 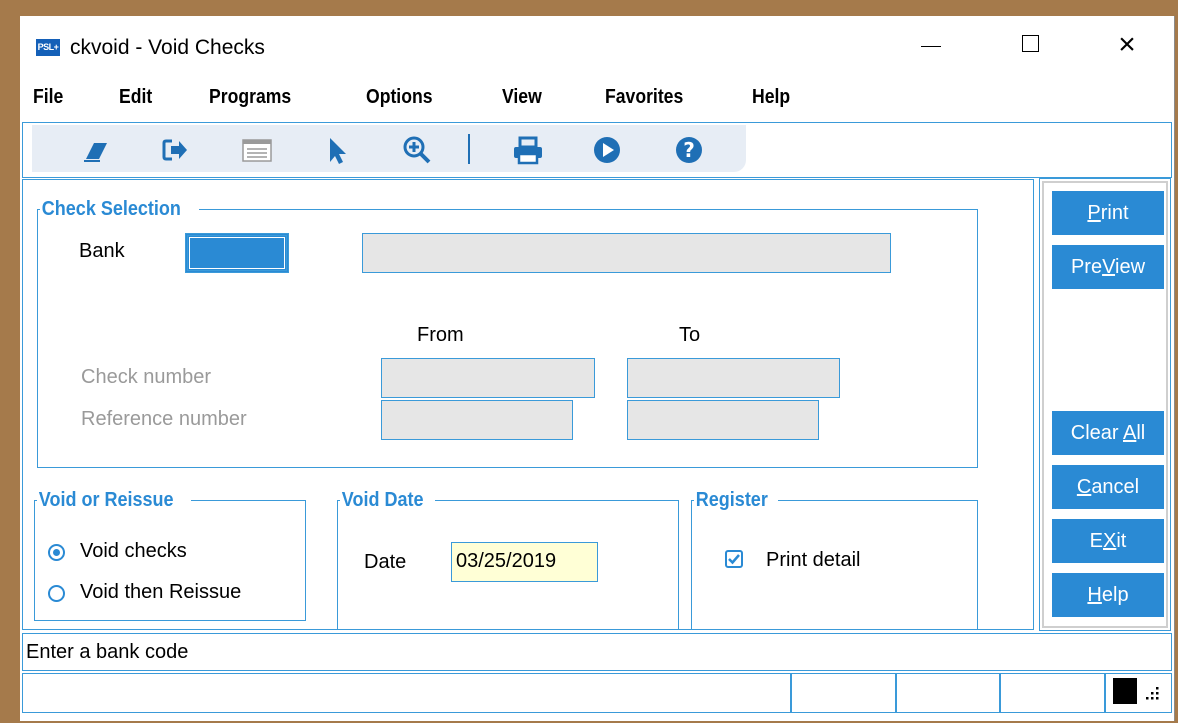 I want to click on void-then-reissue-radio, so click(x=56, y=593).